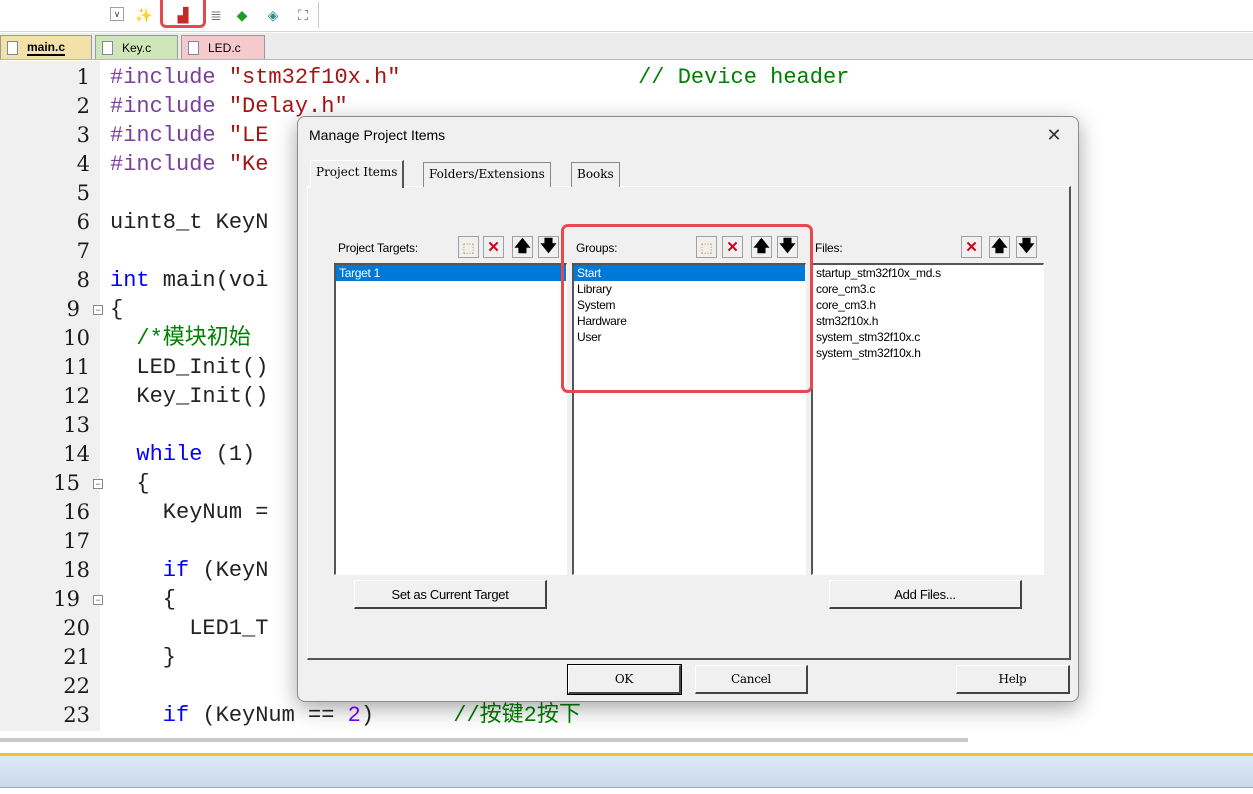  Describe the element at coordinates (1026, 247) in the screenshot. I see `move-file-down-icon: 🡇` at that location.